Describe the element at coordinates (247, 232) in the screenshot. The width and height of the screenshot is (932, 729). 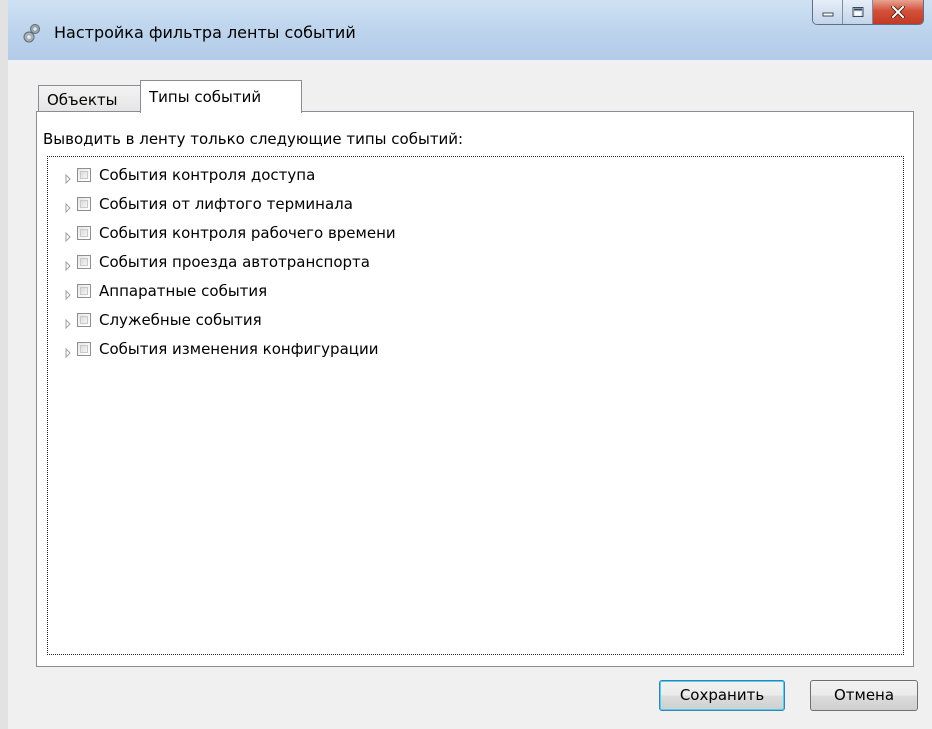
I see `tree-item-label: События контроля рабочего времени` at that location.